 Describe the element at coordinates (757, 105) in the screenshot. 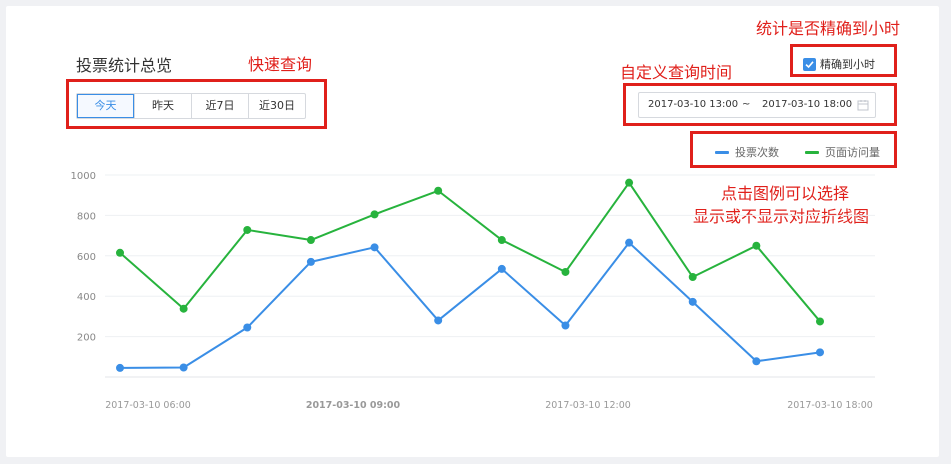

I see `date-range-picker: 2017-03-10 13:00 ~ 2017-03-10 18:00` at that location.